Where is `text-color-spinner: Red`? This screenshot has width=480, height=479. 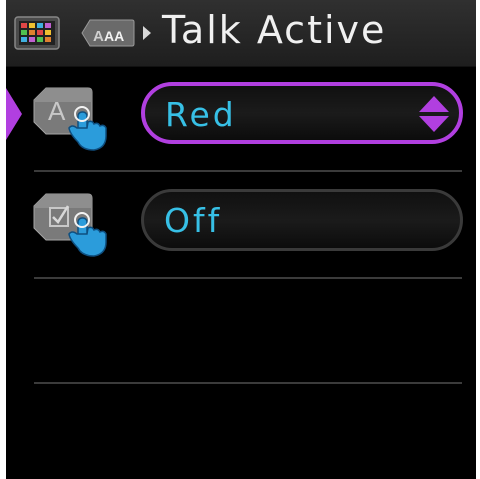
text-color-spinner: Red is located at coordinates (302, 113).